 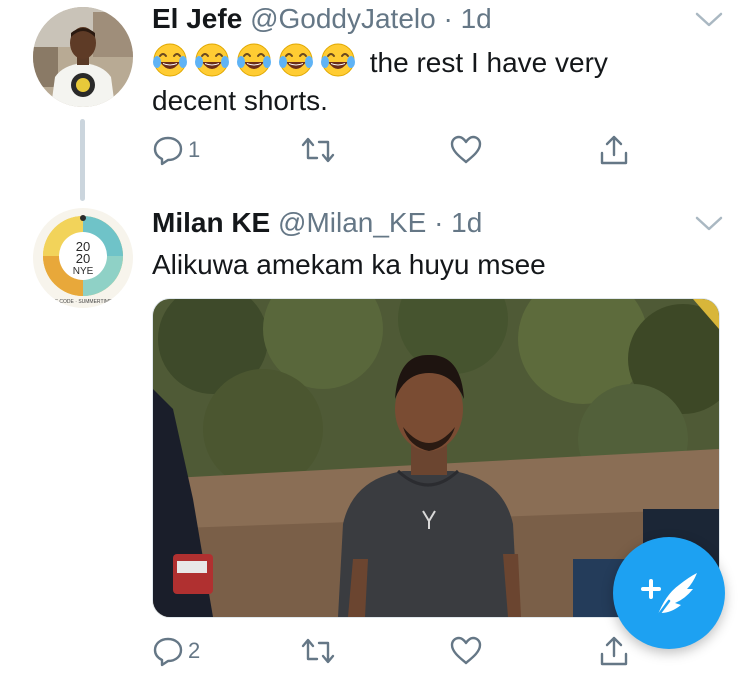 What do you see at coordinates (82, 160) in the screenshot?
I see `thread-connector-line` at bounding box center [82, 160].